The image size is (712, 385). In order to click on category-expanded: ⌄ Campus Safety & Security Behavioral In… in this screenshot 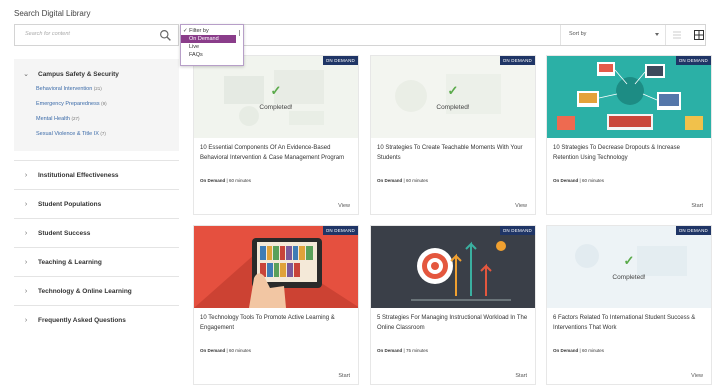, I will do `click(96, 105)`.